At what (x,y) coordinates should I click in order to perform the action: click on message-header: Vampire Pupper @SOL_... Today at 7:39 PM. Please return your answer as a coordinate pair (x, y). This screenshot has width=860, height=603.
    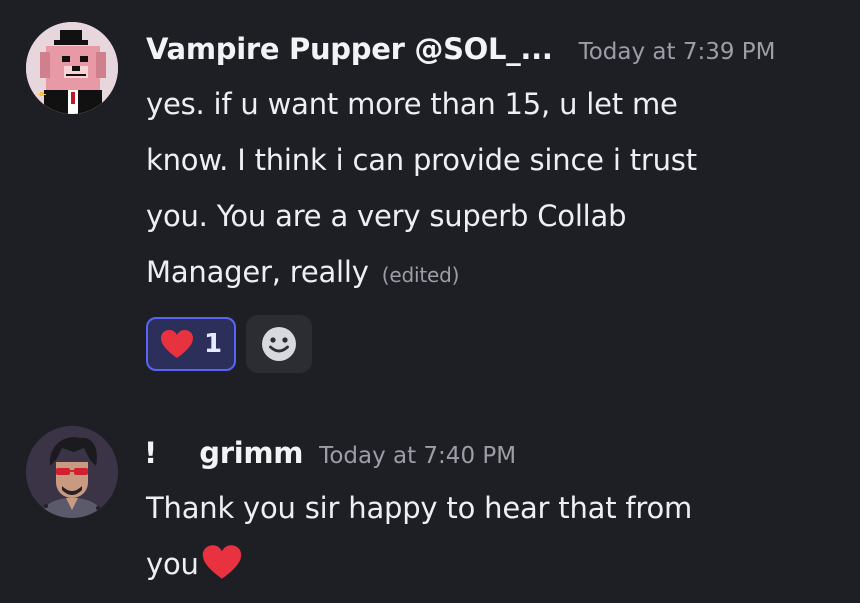
    Looking at the image, I should click on (497, 49).